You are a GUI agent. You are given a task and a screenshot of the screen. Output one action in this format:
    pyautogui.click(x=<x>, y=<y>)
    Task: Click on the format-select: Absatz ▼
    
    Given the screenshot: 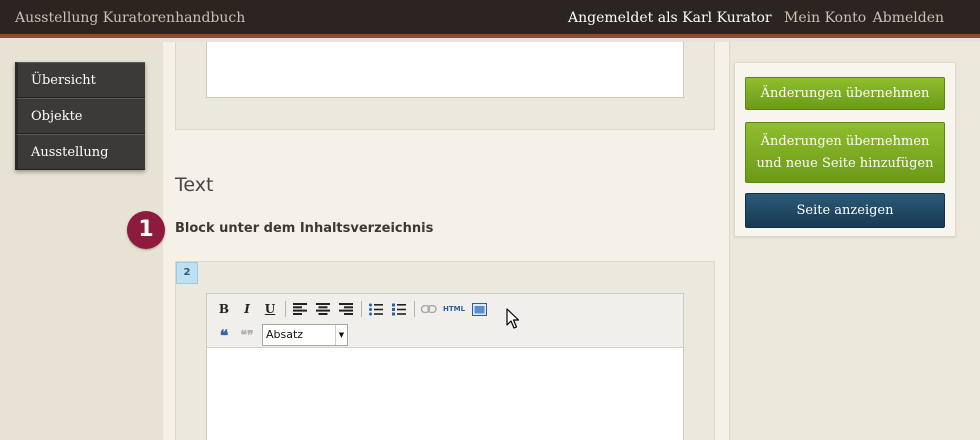 What is the action you would take?
    pyautogui.click(x=305, y=335)
    